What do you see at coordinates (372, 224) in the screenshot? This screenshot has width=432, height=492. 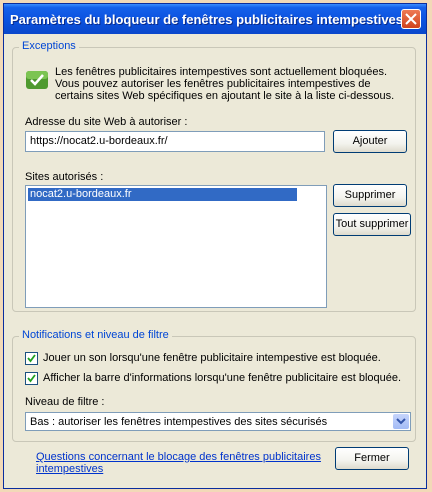 I see `remove-all-button: Tout supprimer` at bounding box center [372, 224].